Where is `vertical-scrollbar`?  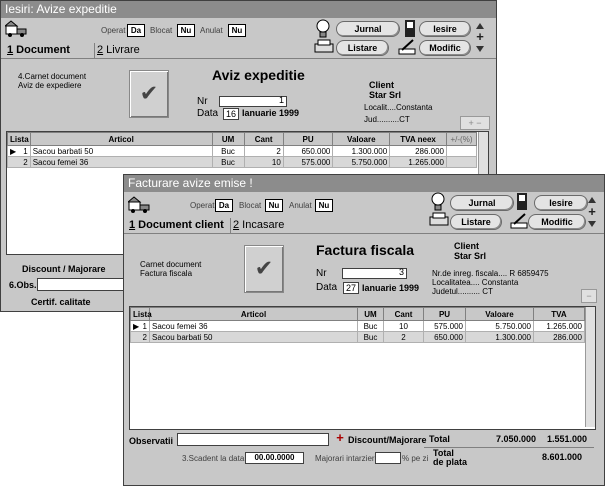 vertical-scrollbar is located at coordinates (590, 367).